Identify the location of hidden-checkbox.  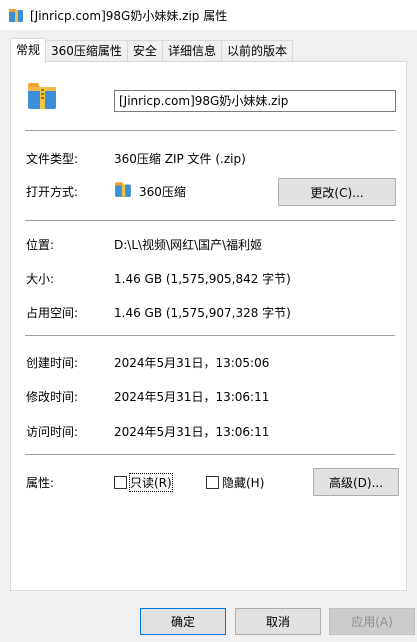
(212, 482).